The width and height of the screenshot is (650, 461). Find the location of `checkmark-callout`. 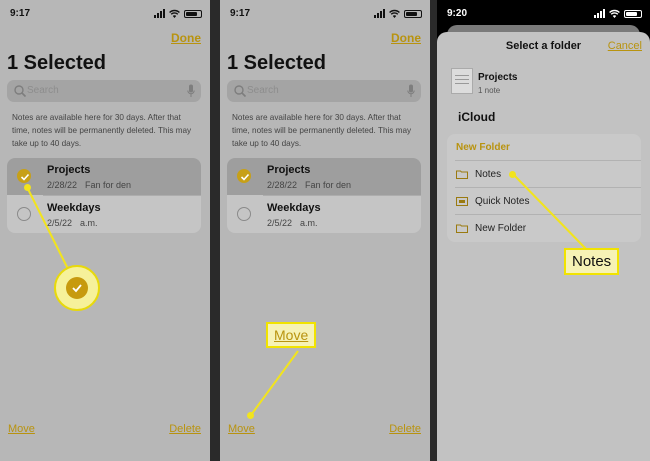

checkmark-callout is located at coordinates (77, 288).